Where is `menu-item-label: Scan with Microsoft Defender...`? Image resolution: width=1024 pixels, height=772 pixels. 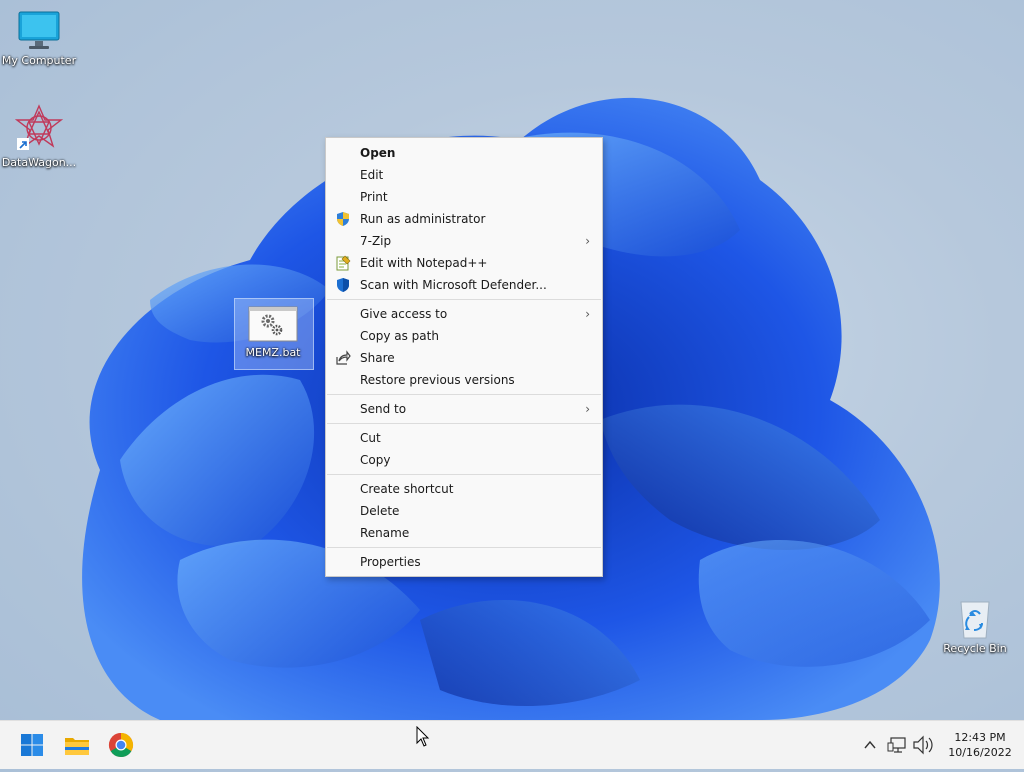 menu-item-label: Scan with Microsoft Defender... is located at coordinates (453, 285).